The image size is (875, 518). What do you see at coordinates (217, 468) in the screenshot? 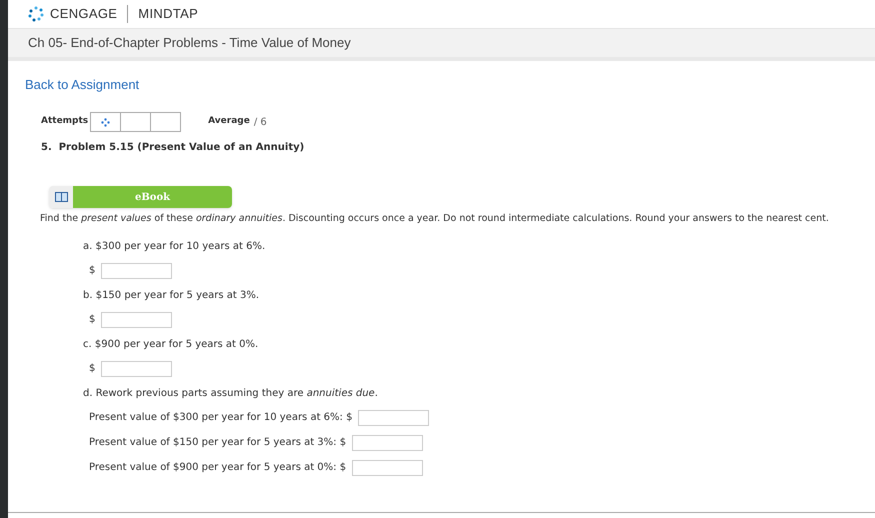
I see `field-label: Present value of $900 per year for 5 years at 0%: $` at bounding box center [217, 468].